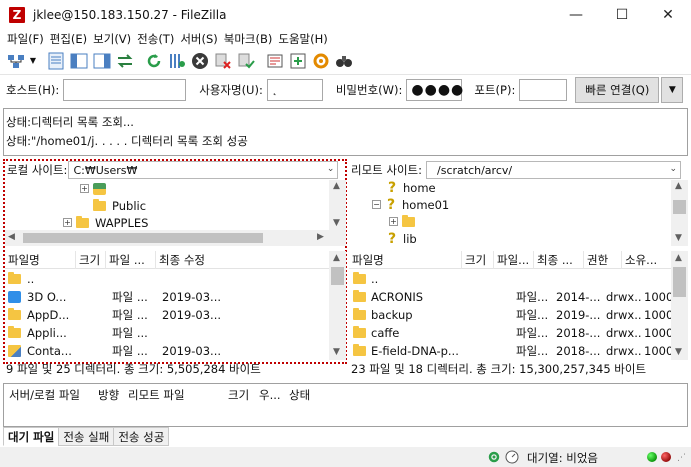  Describe the element at coordinates (302, 39) in the screenshot. I see `menu-help: 도움말(H)` at that location.